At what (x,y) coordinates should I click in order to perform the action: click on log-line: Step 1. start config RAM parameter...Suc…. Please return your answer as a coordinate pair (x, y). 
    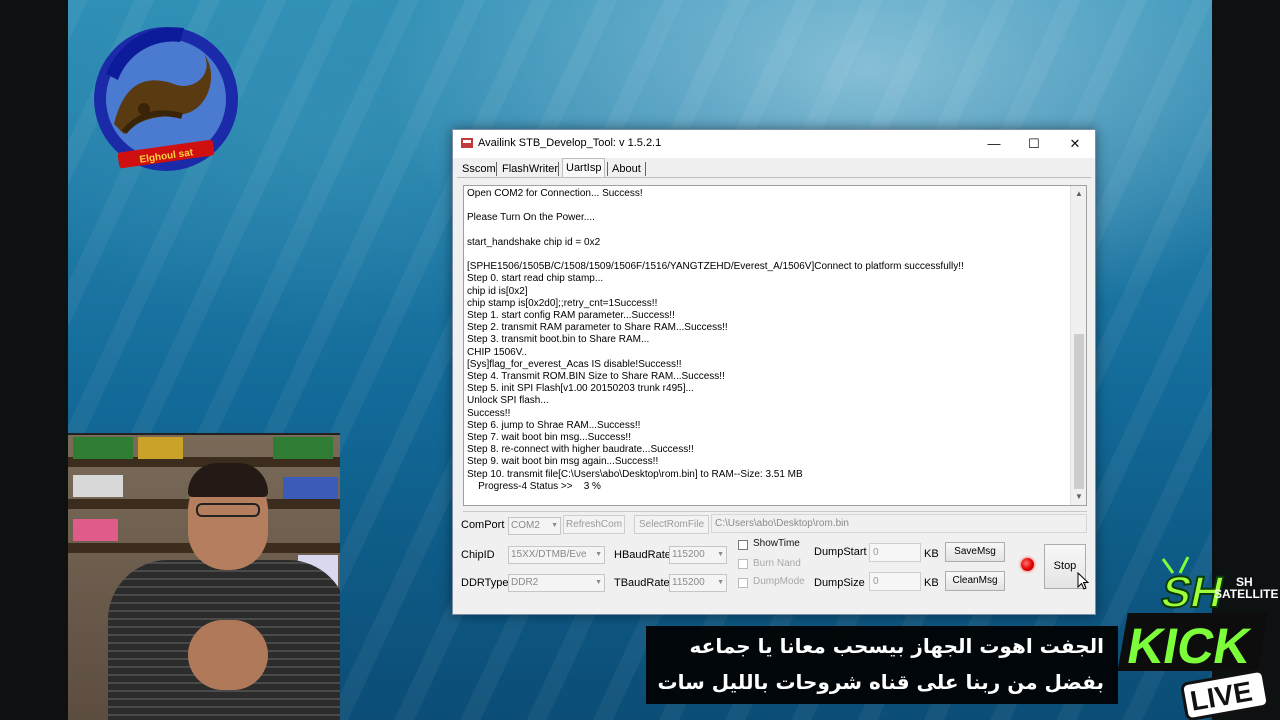
    Looking at the image, I should click on (571, 316).